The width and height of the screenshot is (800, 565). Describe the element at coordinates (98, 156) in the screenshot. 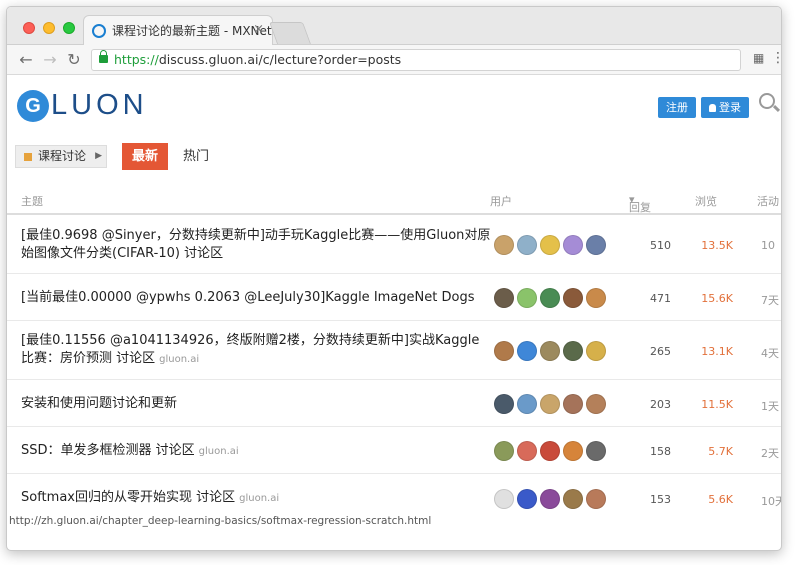

I see `caret-right-icon: ▶` at that location.